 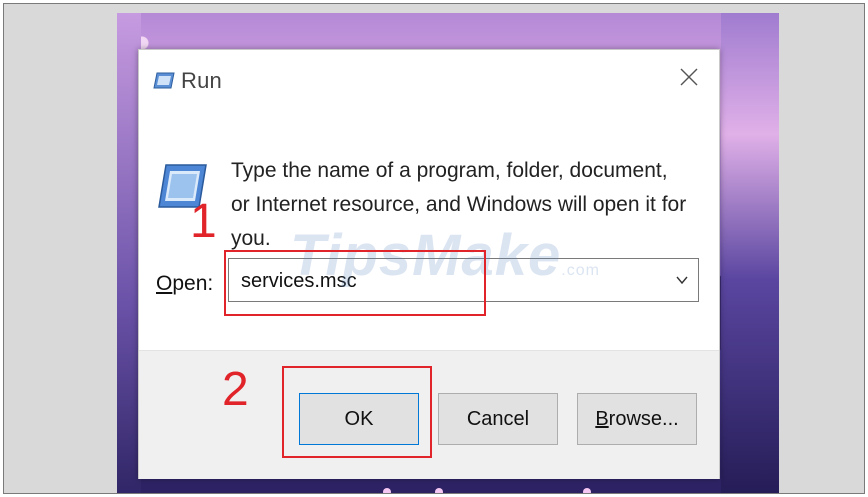 What do you see at coordinates (201, 80) in the screenshot?
I see `dialog-title: Run` at bounding box center [201, 80].